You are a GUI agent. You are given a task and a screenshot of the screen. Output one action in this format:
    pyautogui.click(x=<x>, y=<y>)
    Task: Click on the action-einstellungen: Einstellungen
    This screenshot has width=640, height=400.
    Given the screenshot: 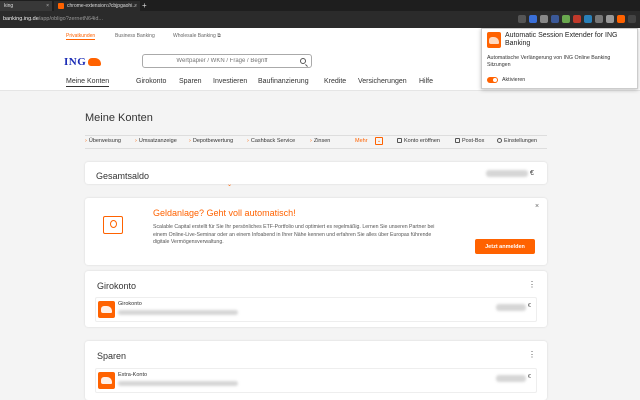 What is the action you would take?
    pyautogui.click(x=517, y=141)
    